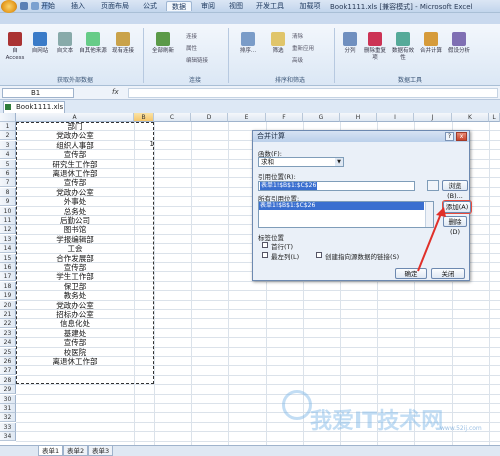 The image size is (500, 456). Describe the element at coordinates (150, 6) in the screenshot. I see `tab-formulas: 公式` at that location.